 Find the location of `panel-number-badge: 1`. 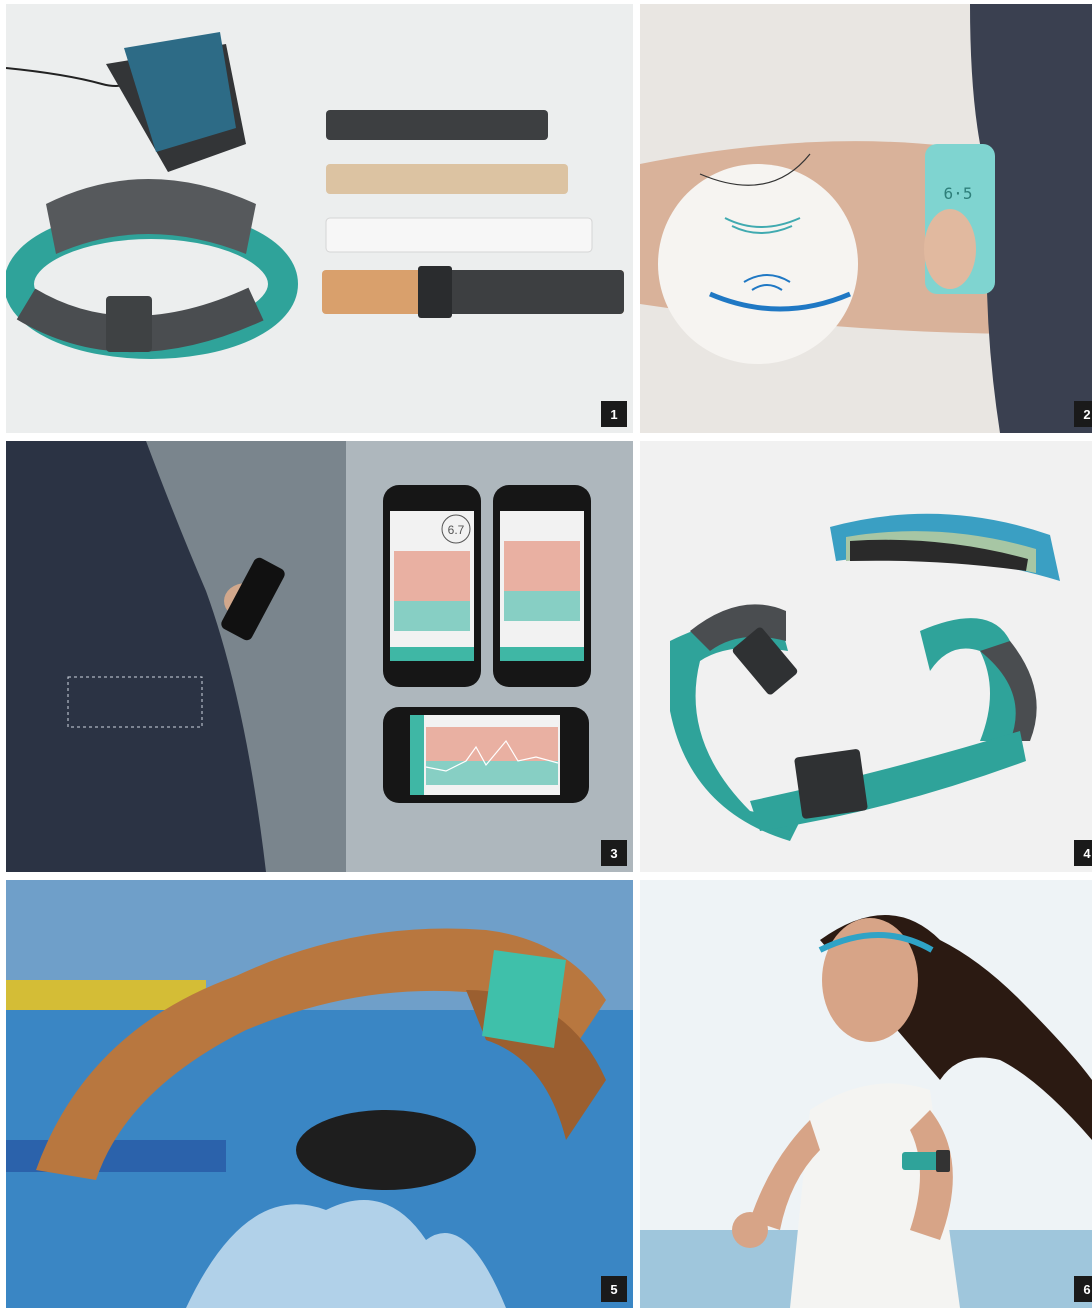

panel-number-badge: 1 is located at coordinates (614, 414).